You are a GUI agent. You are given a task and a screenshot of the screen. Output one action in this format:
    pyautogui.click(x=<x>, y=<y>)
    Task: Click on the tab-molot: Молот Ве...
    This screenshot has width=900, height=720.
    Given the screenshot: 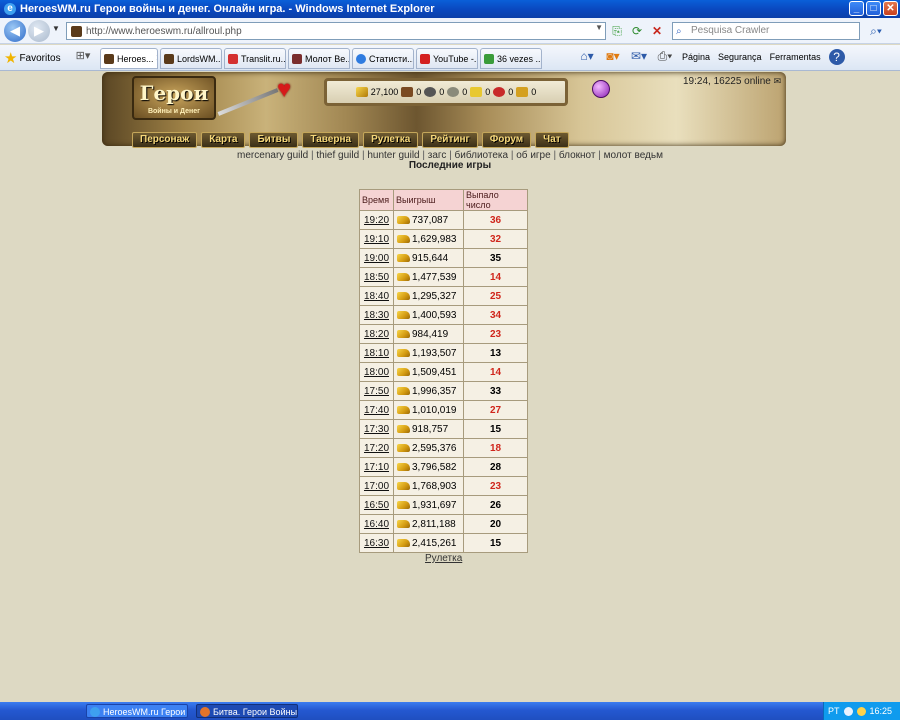 What is the action you would take?
    pyautogui.click(x=319, y=58)
    